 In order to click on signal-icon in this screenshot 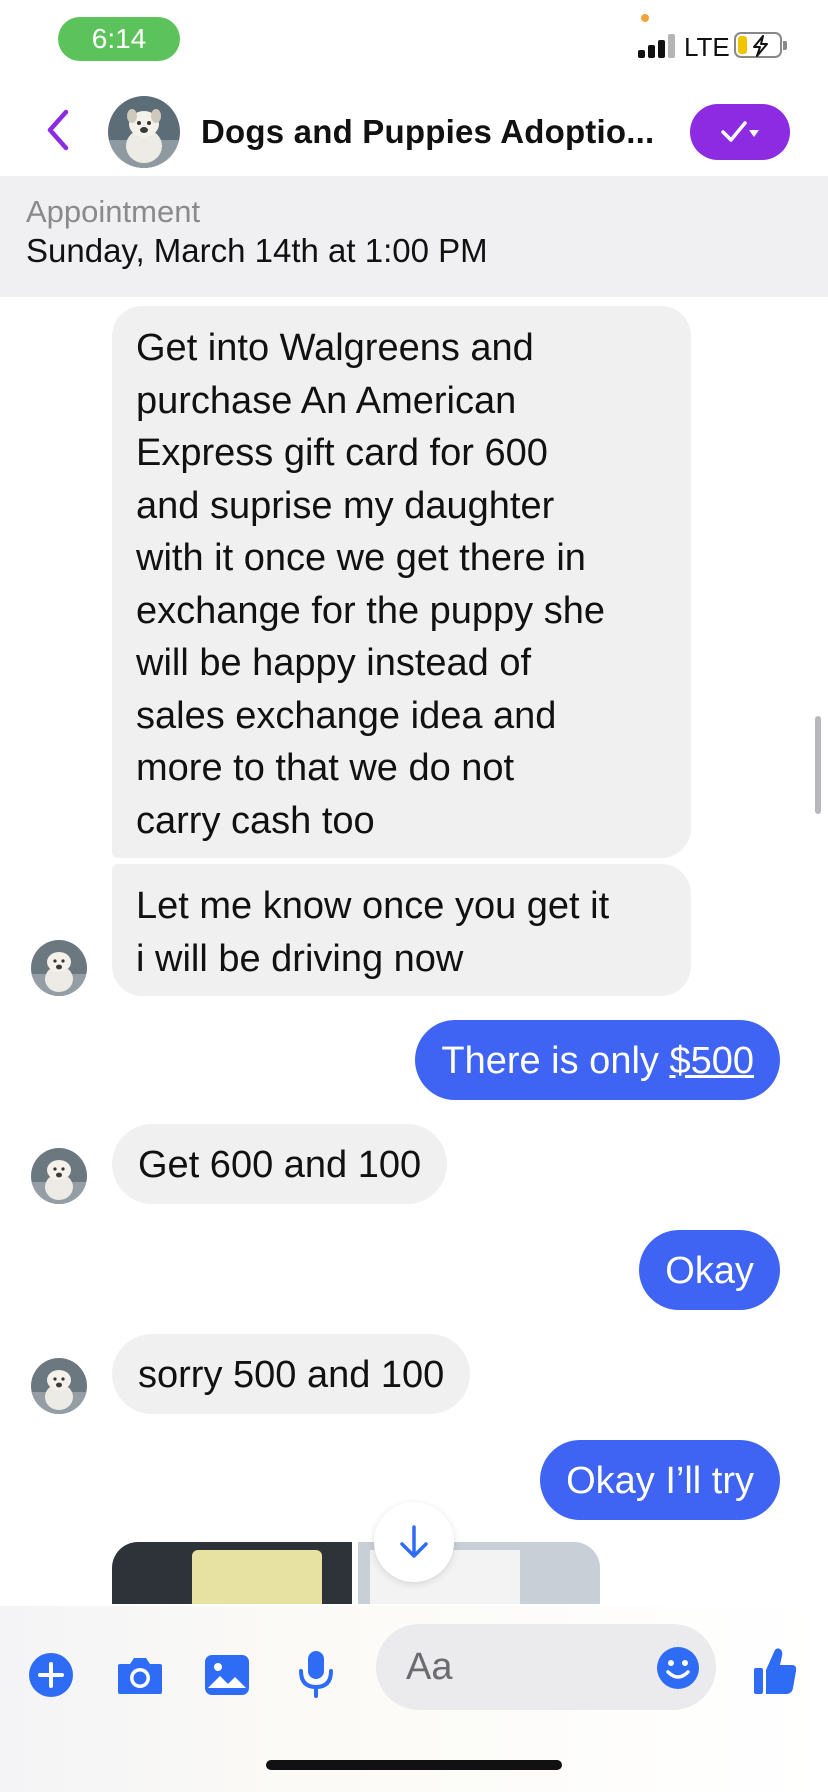, I will do `click(658, 46)`.